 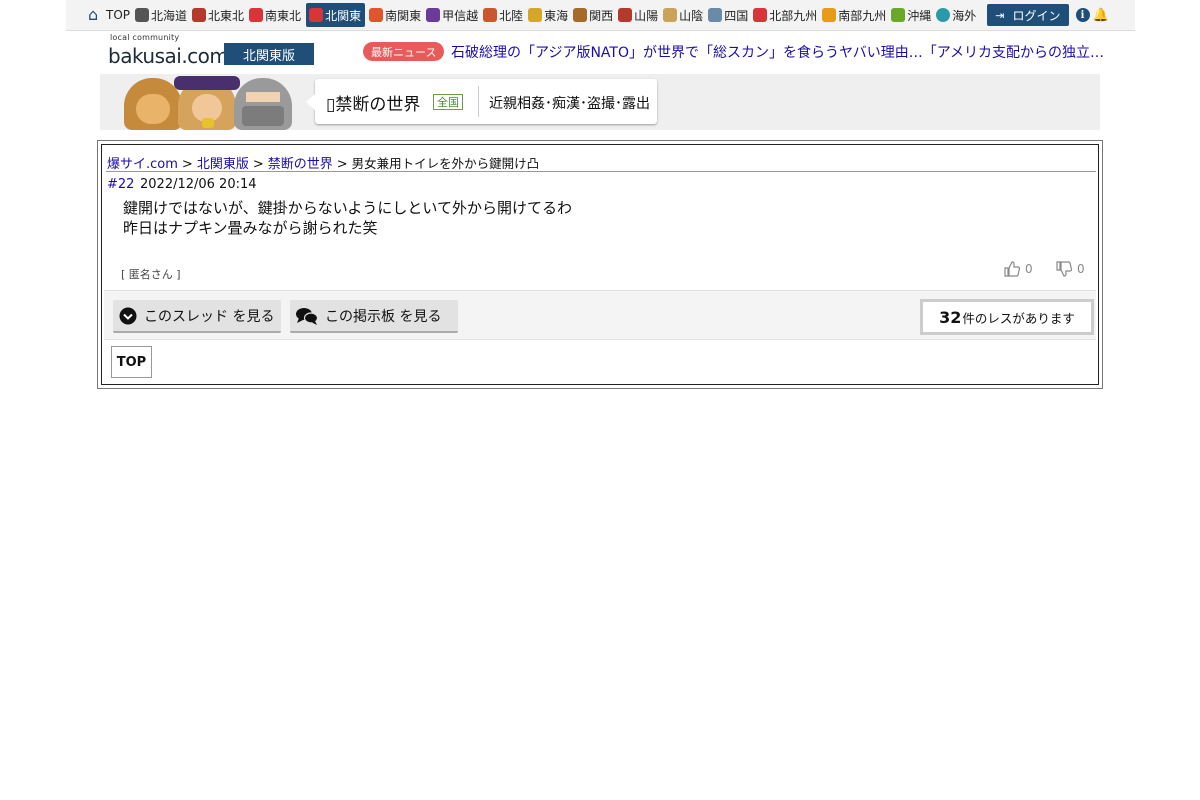 What do you see at coordinates (307, 316) in the screenshot?
I see `comments-icon` at bounding box center [307, 316].